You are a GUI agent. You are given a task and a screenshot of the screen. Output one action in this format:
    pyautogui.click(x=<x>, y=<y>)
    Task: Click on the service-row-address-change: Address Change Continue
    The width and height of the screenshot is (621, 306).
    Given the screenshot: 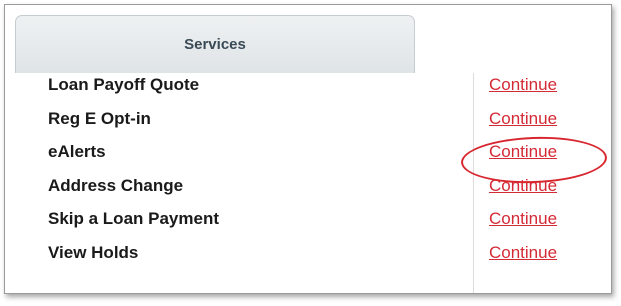 What is the action you would take?
    pyautogui.click(x=308, y=193)
    